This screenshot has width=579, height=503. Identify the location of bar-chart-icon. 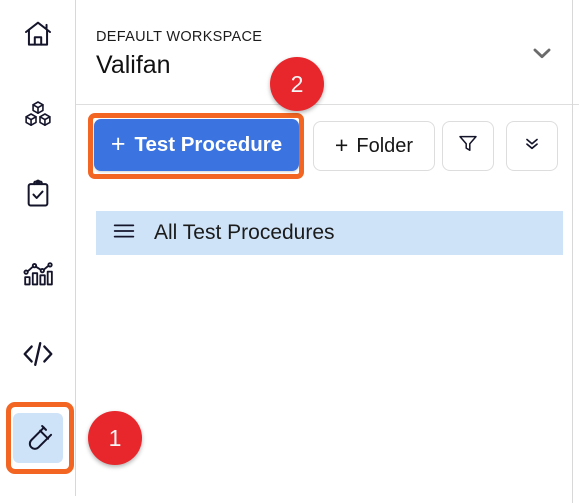
(38, 274).